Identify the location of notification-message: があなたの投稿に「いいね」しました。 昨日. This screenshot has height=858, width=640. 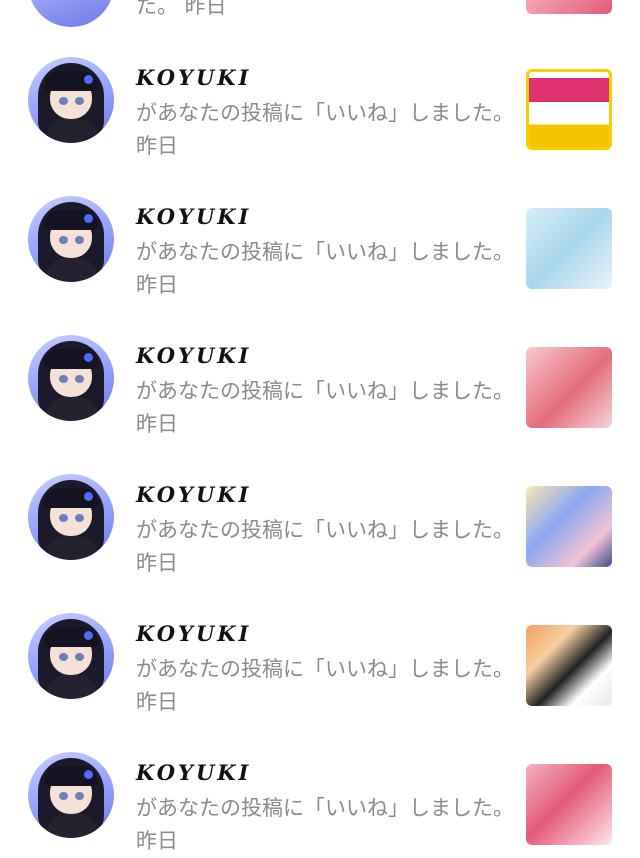
(325, 824).